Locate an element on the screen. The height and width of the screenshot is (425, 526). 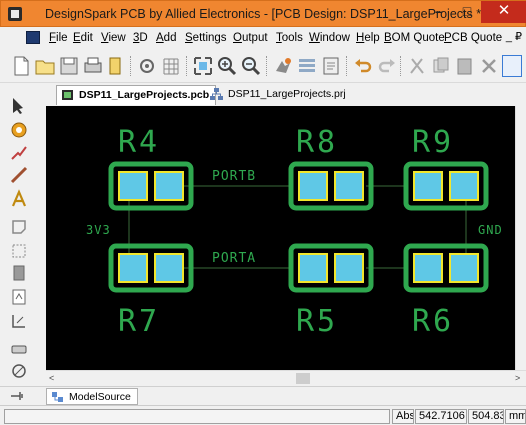
shape-icon is located at coordinates (19, 251).